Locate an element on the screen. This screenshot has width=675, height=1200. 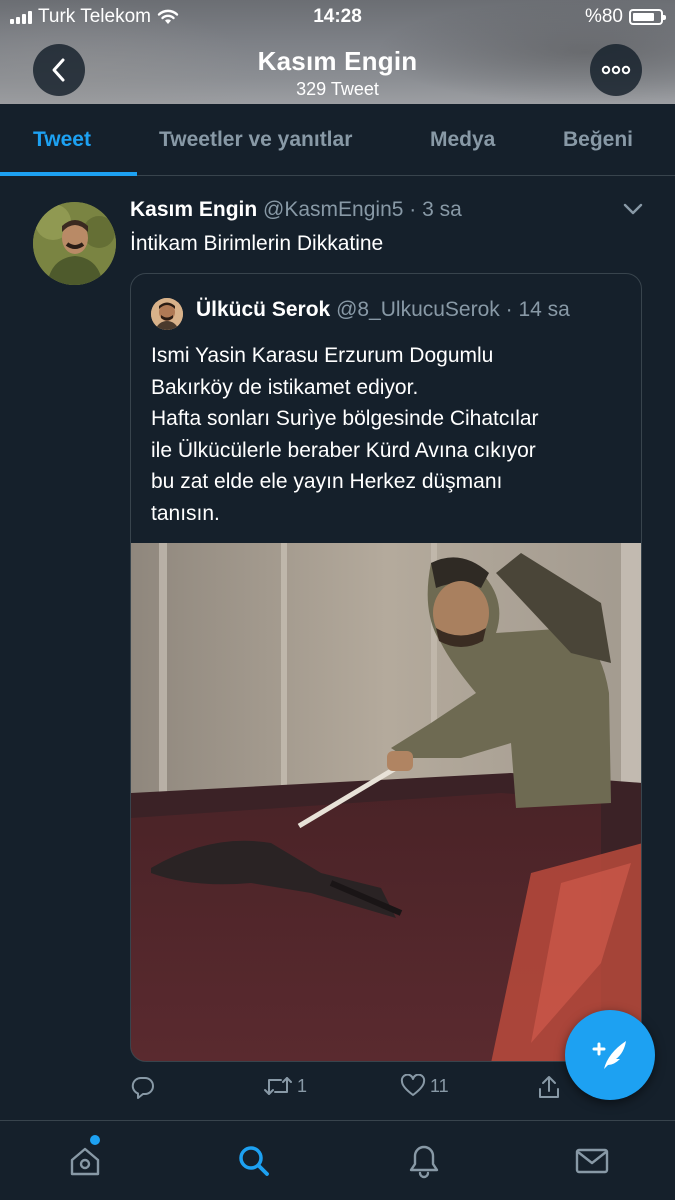
nav-notifications is located at coordinates (424, 1161).